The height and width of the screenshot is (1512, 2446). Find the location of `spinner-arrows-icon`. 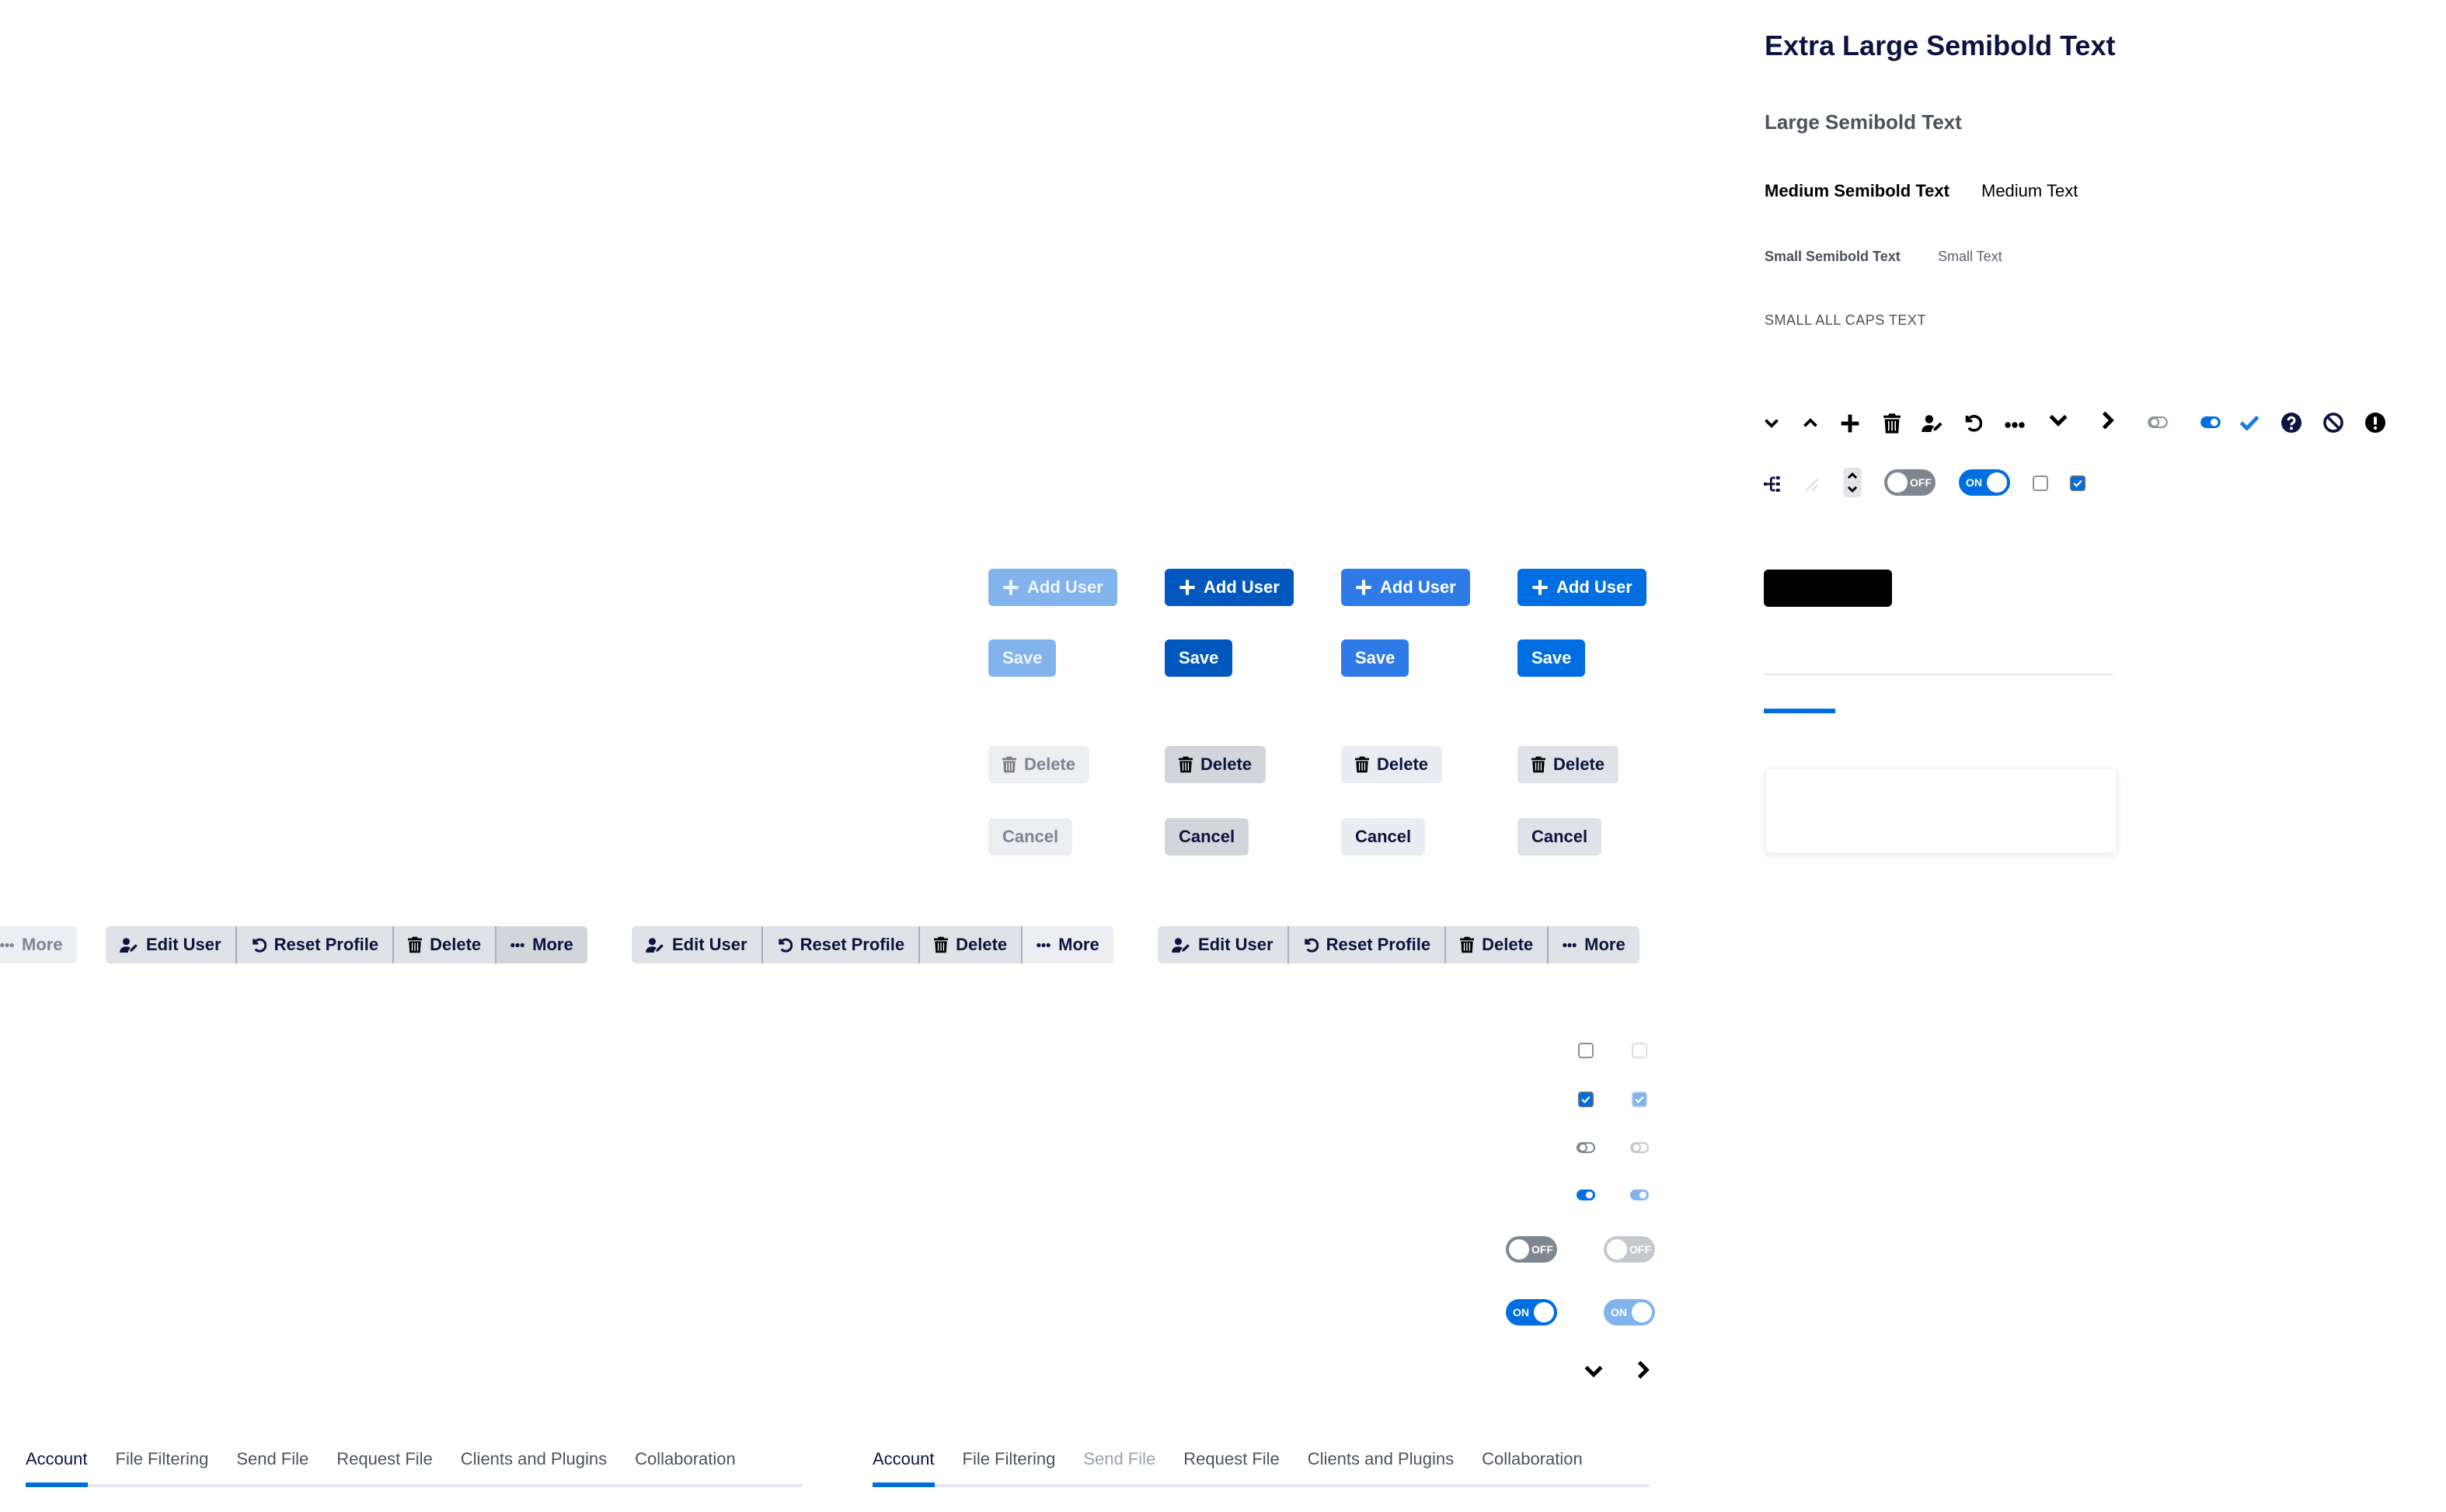

spinner-arrows-icon is located at coordinates (1852, 482).